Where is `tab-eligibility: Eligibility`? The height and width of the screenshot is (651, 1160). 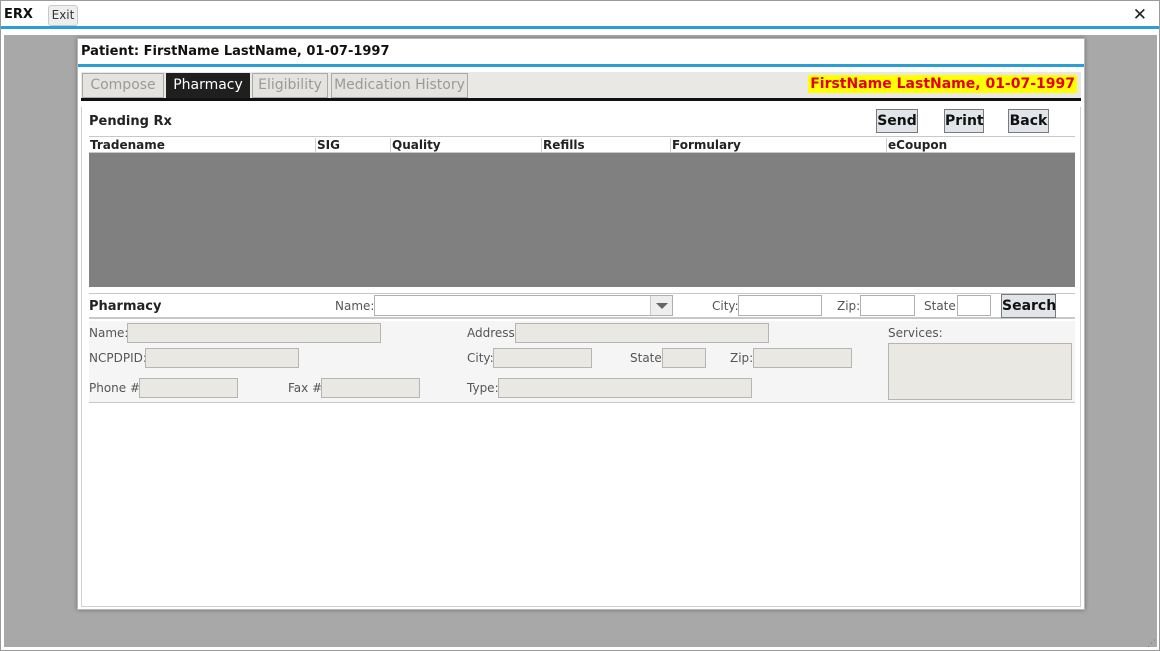 tab-eligibility: Eligibility is located at coordinates (290, 85).